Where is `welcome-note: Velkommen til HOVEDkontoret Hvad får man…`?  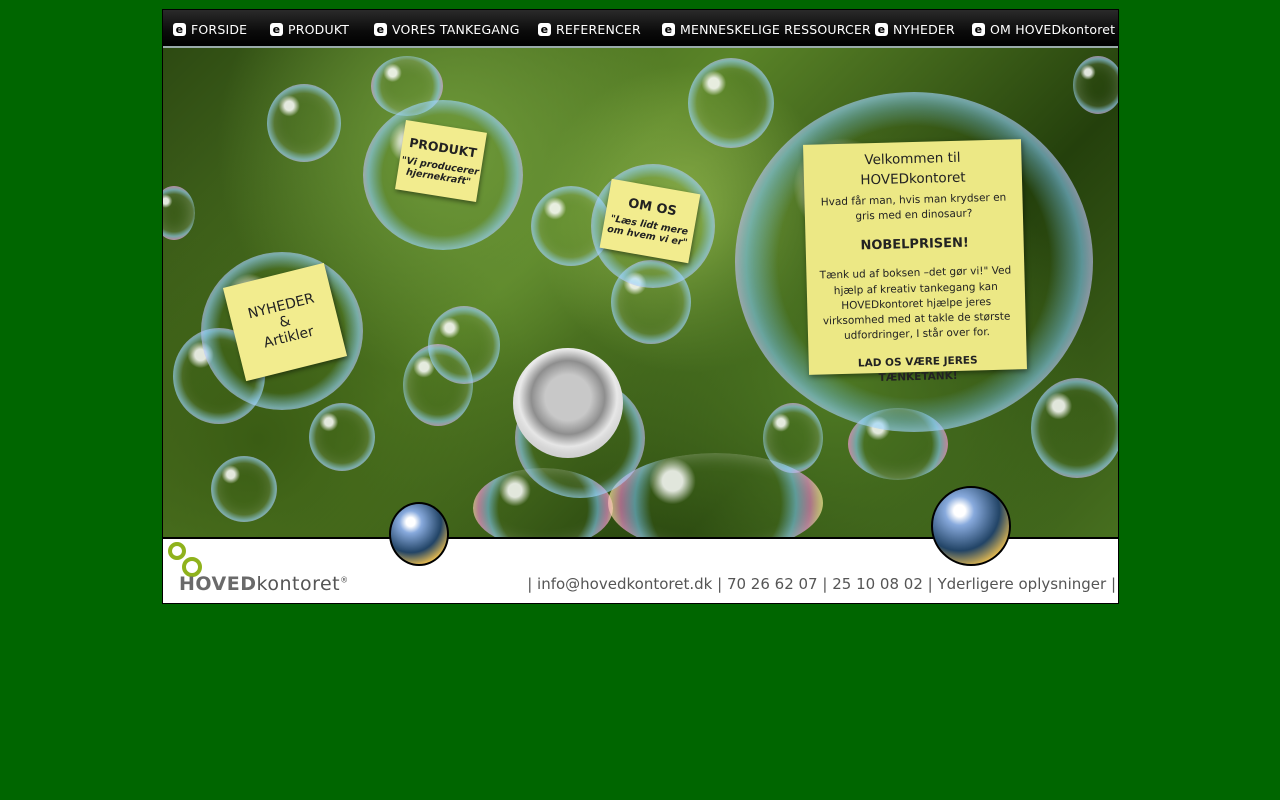
welcome-note: Velkommen til HOVEDkontoret Hvad får man… is located at coordinates (915, 261).